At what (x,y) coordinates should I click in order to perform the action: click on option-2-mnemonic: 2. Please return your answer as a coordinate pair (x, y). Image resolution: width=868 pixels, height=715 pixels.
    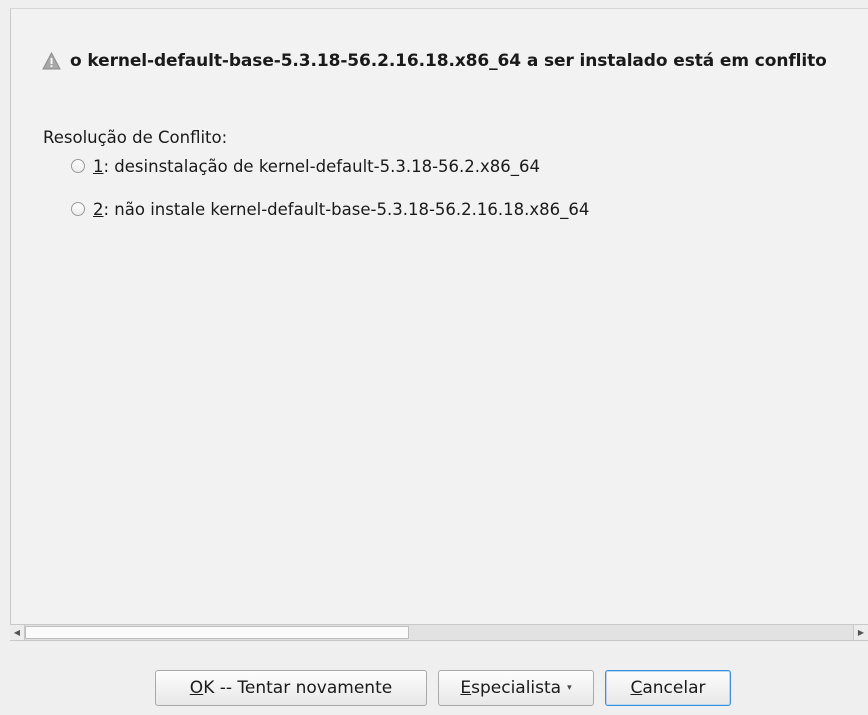
    Looking at the image, I should click on (98, 209).